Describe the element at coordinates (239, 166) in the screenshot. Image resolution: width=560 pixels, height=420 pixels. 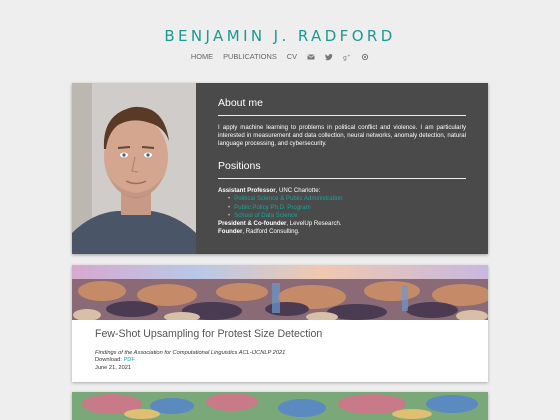
I see `positions-heading: Positions` at that location.